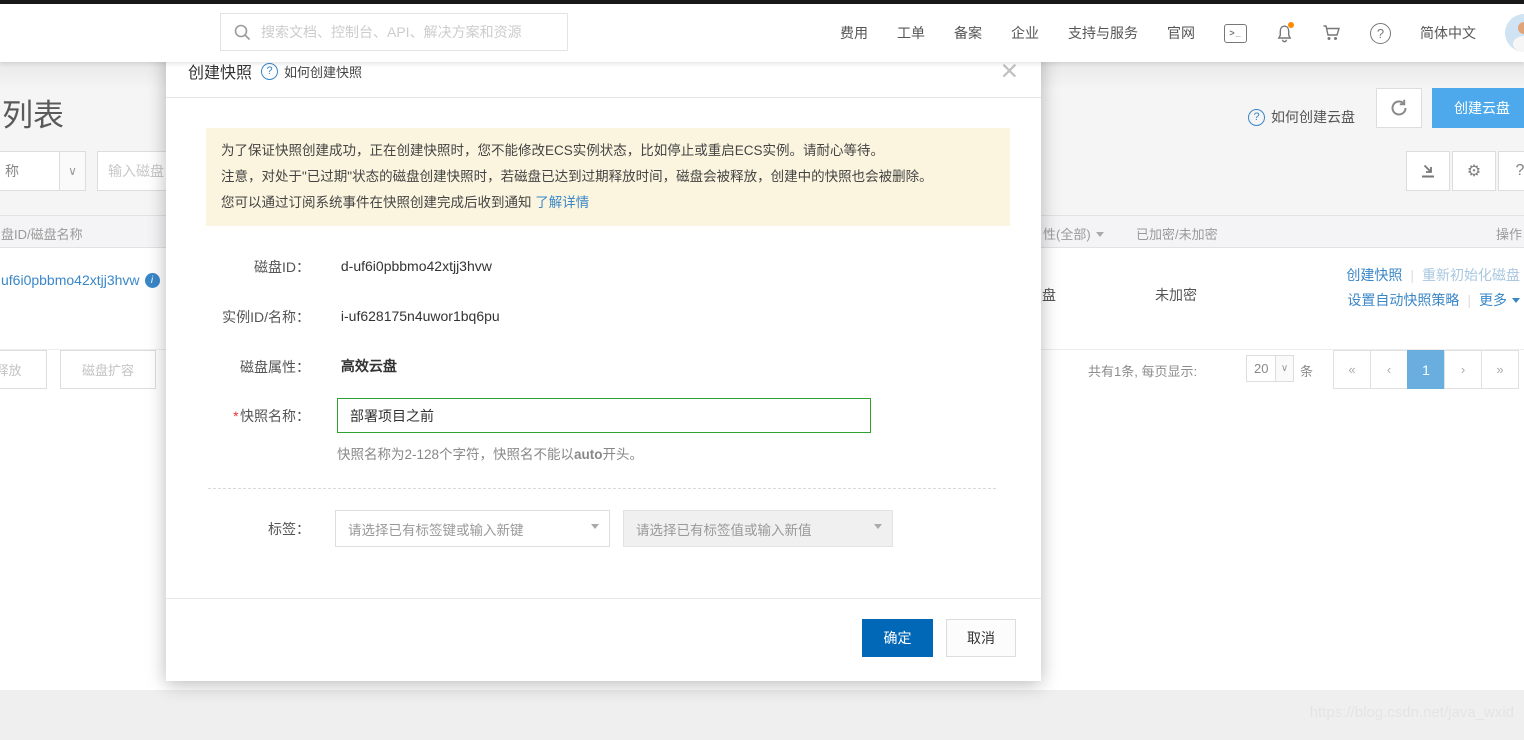 The image size is (1524, 740). Describe the element at coordinates (220, 73) in the screenshot. I see `modal-title: 创建快照` at that location.